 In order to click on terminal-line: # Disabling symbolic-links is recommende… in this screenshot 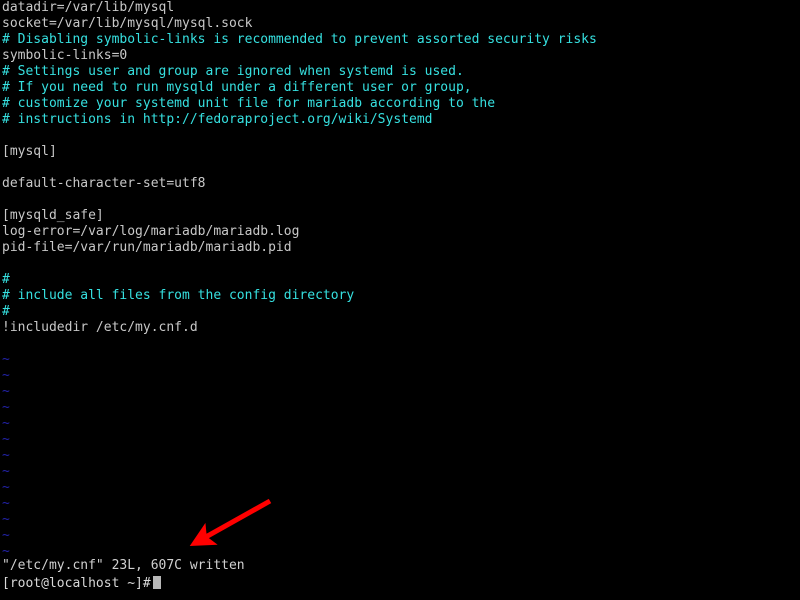, I will do `click(299, 39)`.